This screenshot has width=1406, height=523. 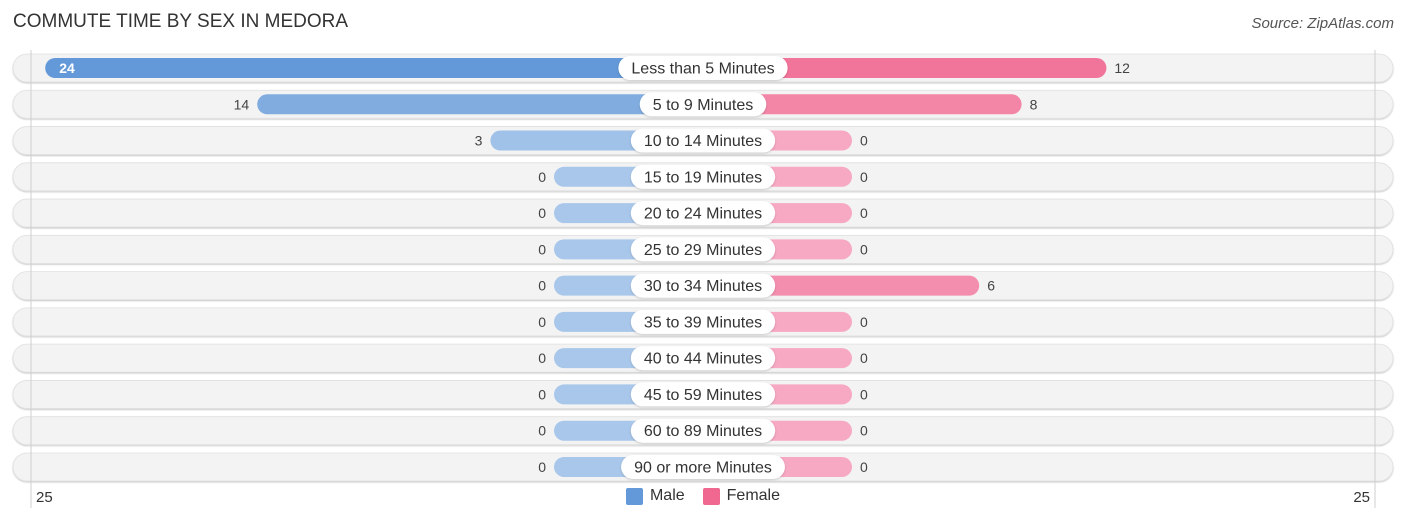 What do you see at coordinates (1122, 68) in the screenshot?
I see `value-label-female: 12` at bounding box center [1122, 68].